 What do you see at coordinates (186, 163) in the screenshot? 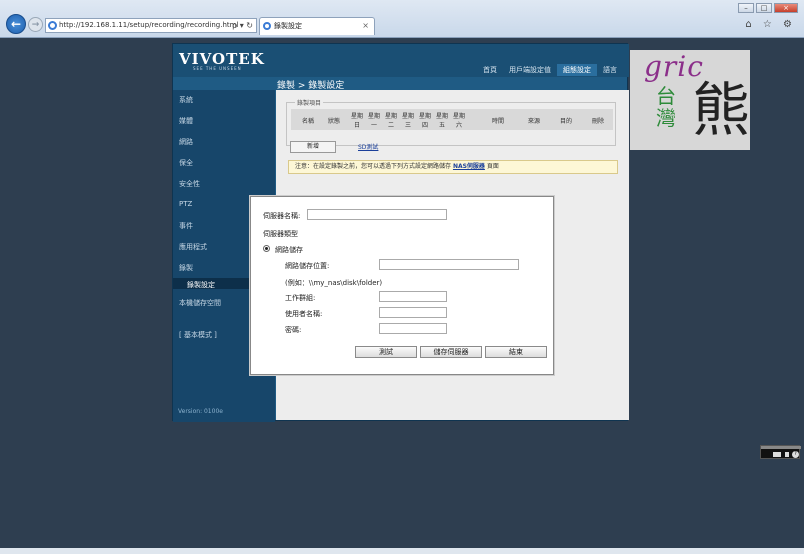
I see `sidebar-item-security: 保全` at bounding box center [186, 163].